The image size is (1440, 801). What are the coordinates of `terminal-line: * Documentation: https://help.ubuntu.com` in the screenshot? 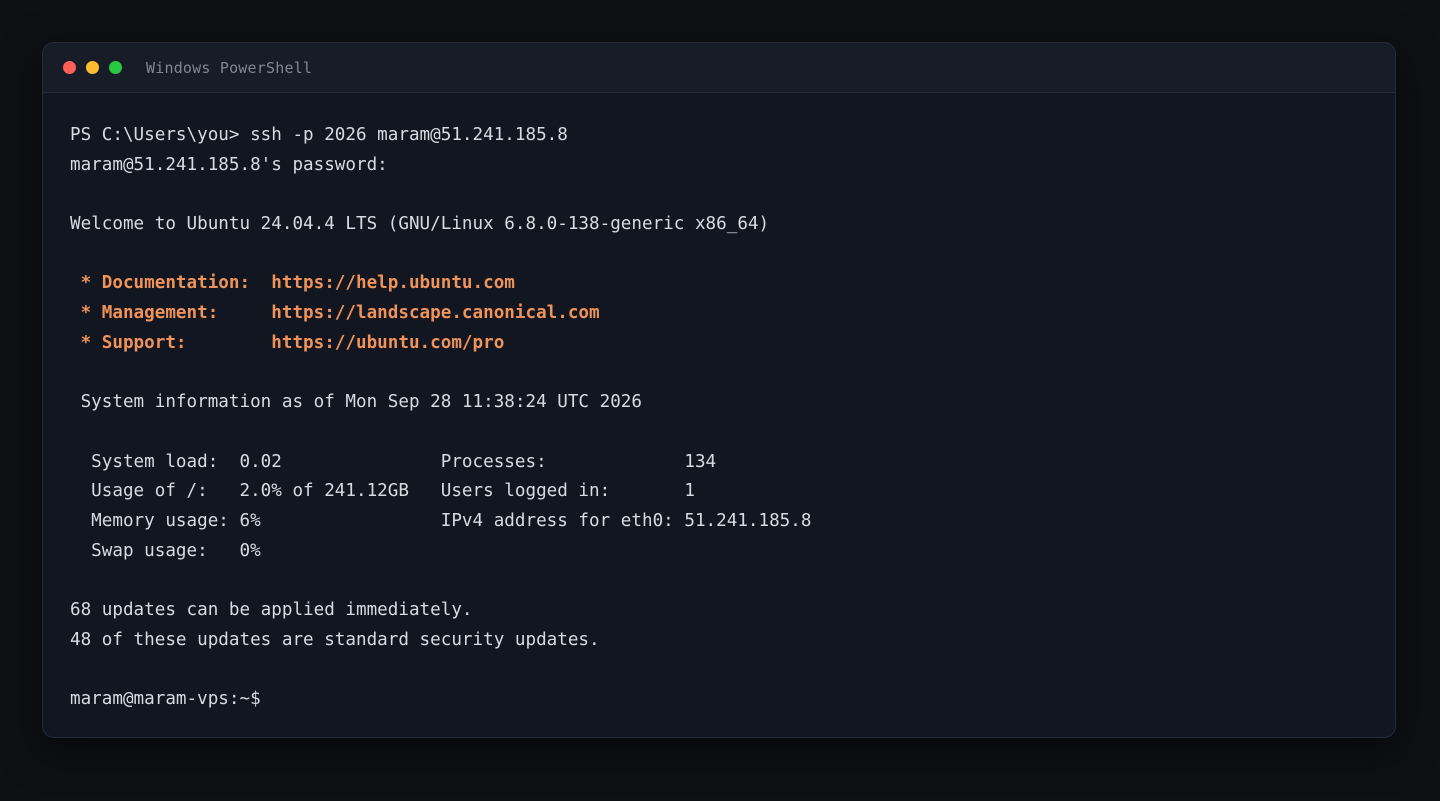 It's located at (292, 283).